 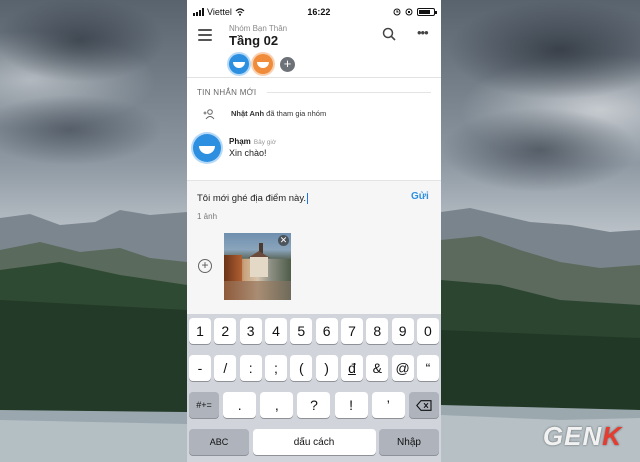 I want to click on keyboard-row-punctuation: #+= . , ? ! ’, so click(x=314, y=405).